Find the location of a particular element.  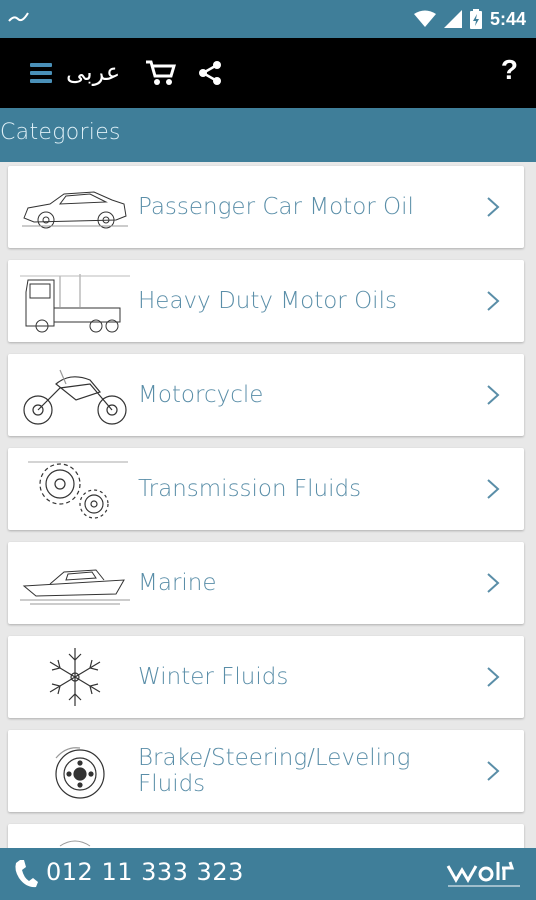

category-item-partial is located at coordinates (266, 836).